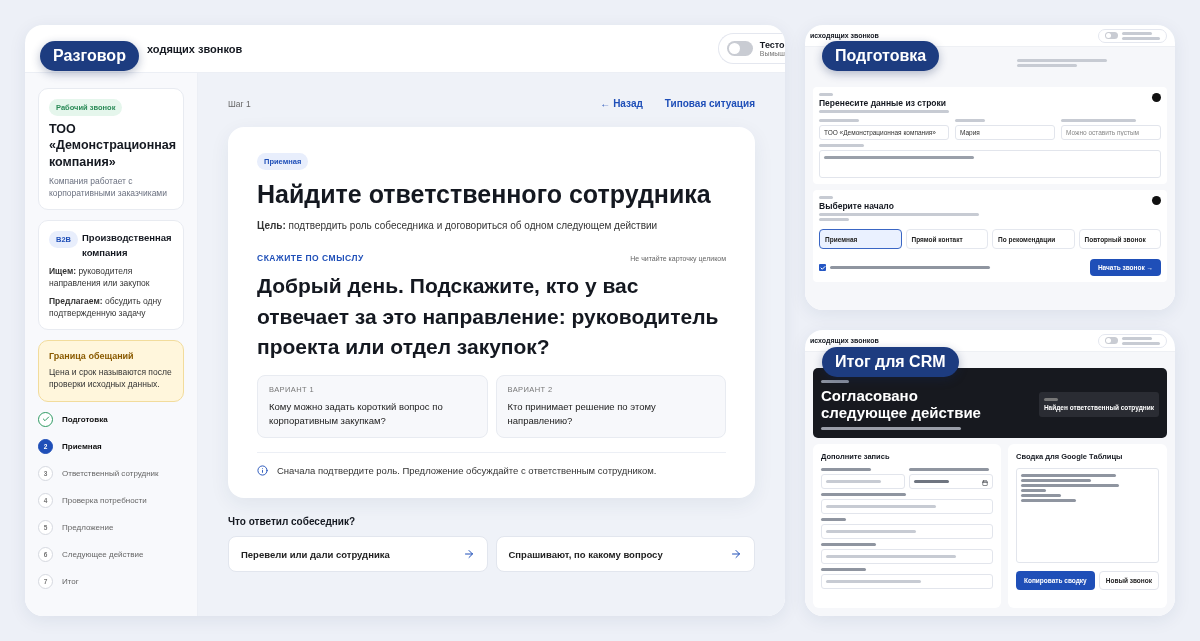 This screenshot has width=1200, height=641. Describe the element at coordinates (488, 317) in the screenshot. I see `script-phrase: Добрый день. Подскажите, кто у вас отвечает за это направление: руководитель проекта или отдел закупок?` at that location.